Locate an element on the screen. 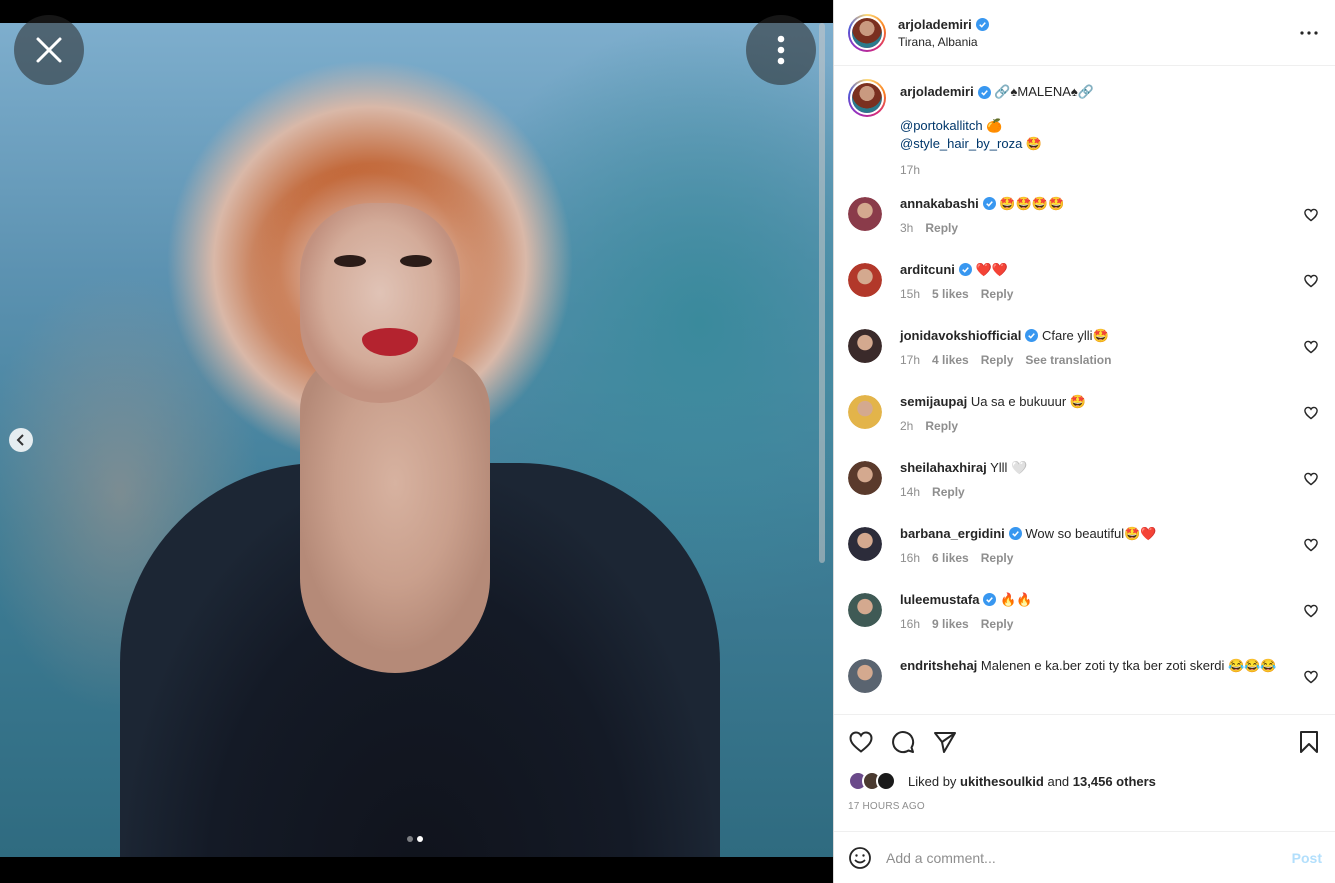 Image resolution: width=1335 pixels, height=883 pixels. post-timestamp: 17 HOURS AGO is located at coordinates (1085, 806).